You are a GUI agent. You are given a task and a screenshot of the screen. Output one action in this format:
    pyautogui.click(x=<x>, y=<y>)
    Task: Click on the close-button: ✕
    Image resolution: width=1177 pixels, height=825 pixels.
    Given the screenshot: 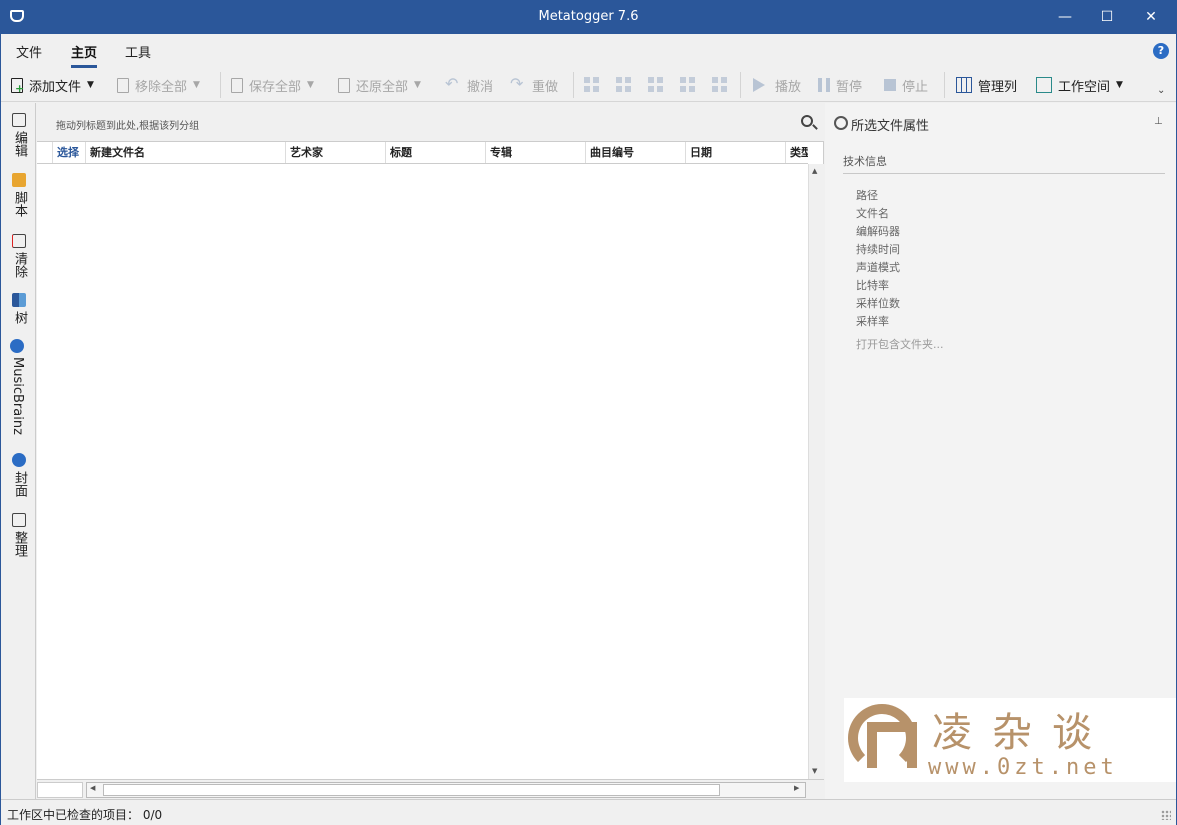 What is the action you would take?
    pyautogui.click(x=1151, y=17)
    